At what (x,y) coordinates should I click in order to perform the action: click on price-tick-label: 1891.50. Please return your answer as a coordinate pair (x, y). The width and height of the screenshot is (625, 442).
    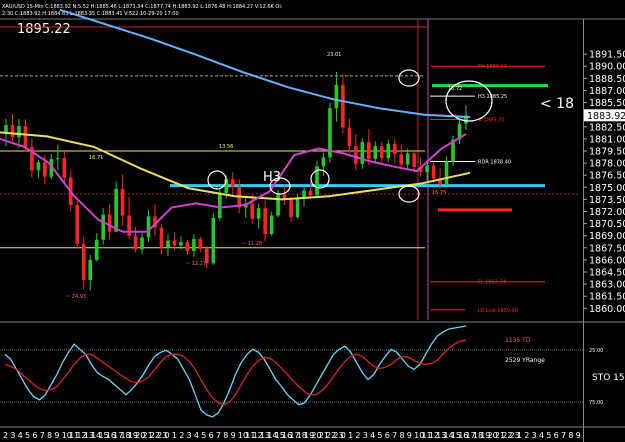
    Looking at the image, I should click on (607, 55).